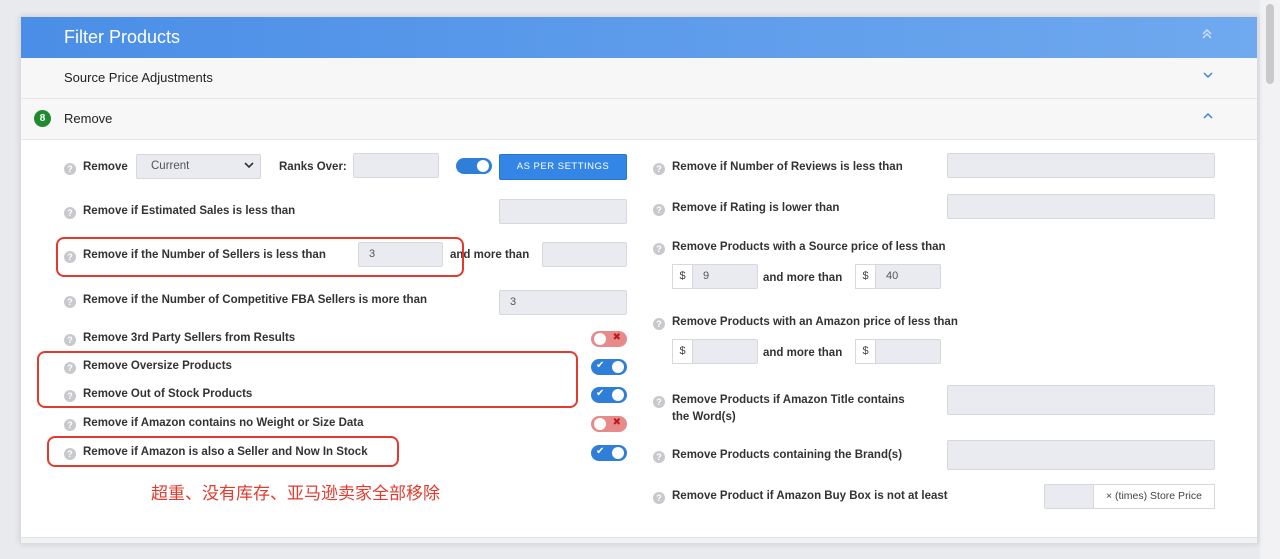 The width and height of the screenshot is (1280, 559). Describe the element at coordinates (122, 37) in the screenshot. I see `header-title: Filter Products` at that location.